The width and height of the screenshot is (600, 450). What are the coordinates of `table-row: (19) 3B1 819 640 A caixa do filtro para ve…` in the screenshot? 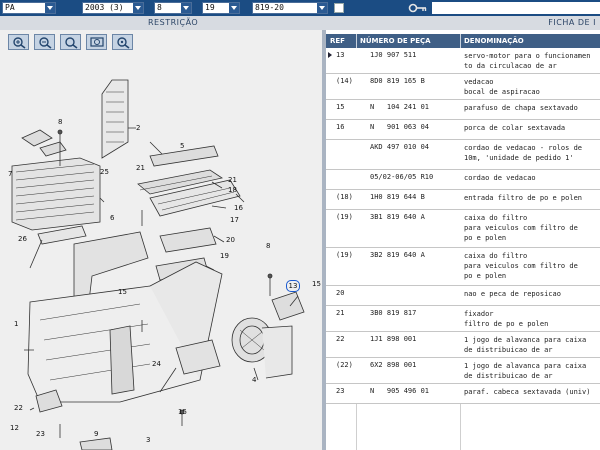 It's located at (463, 229).